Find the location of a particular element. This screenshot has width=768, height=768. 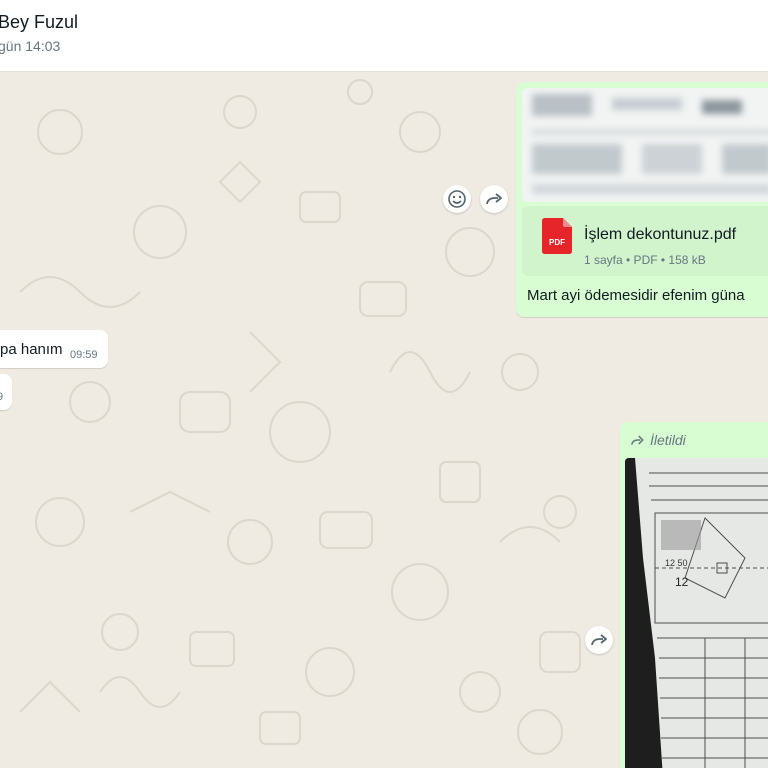

svg-text: PDF is located at coordinates (557, 242).